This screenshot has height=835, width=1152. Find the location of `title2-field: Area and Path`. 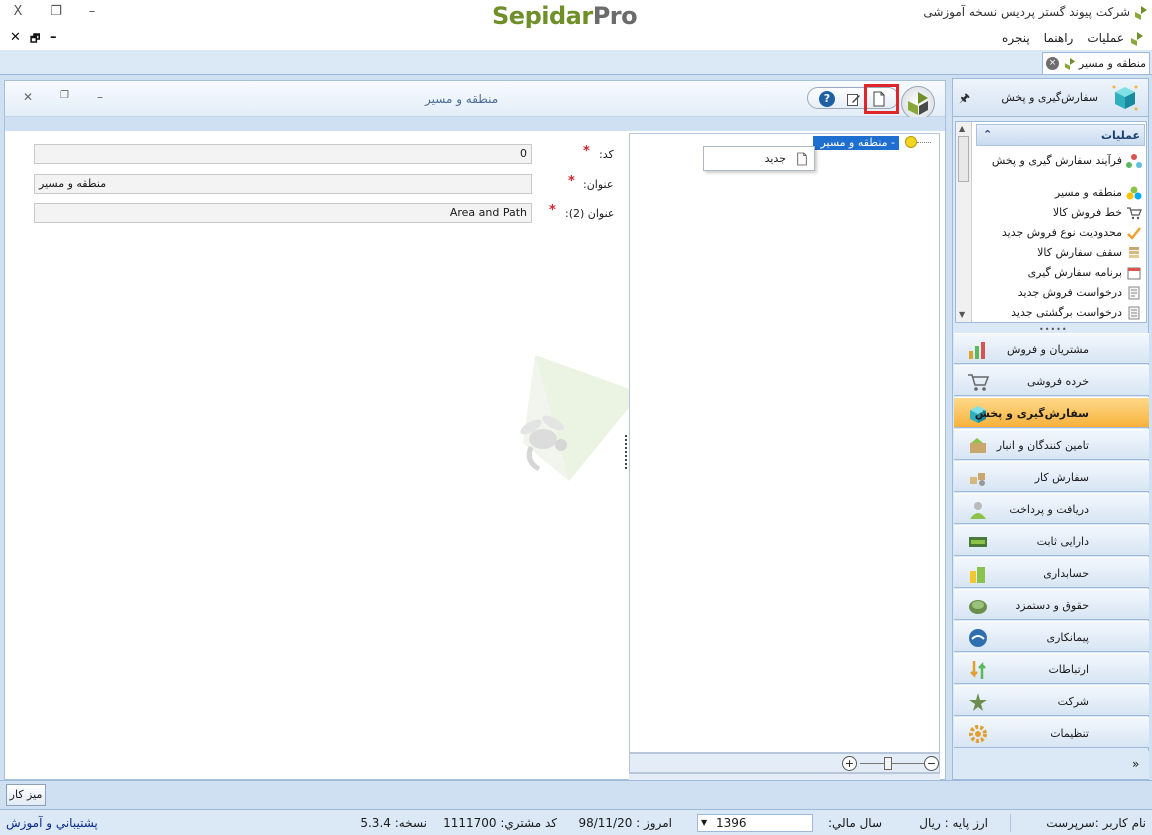

title2-field: Area and Path is located at coordinates (283, 213).